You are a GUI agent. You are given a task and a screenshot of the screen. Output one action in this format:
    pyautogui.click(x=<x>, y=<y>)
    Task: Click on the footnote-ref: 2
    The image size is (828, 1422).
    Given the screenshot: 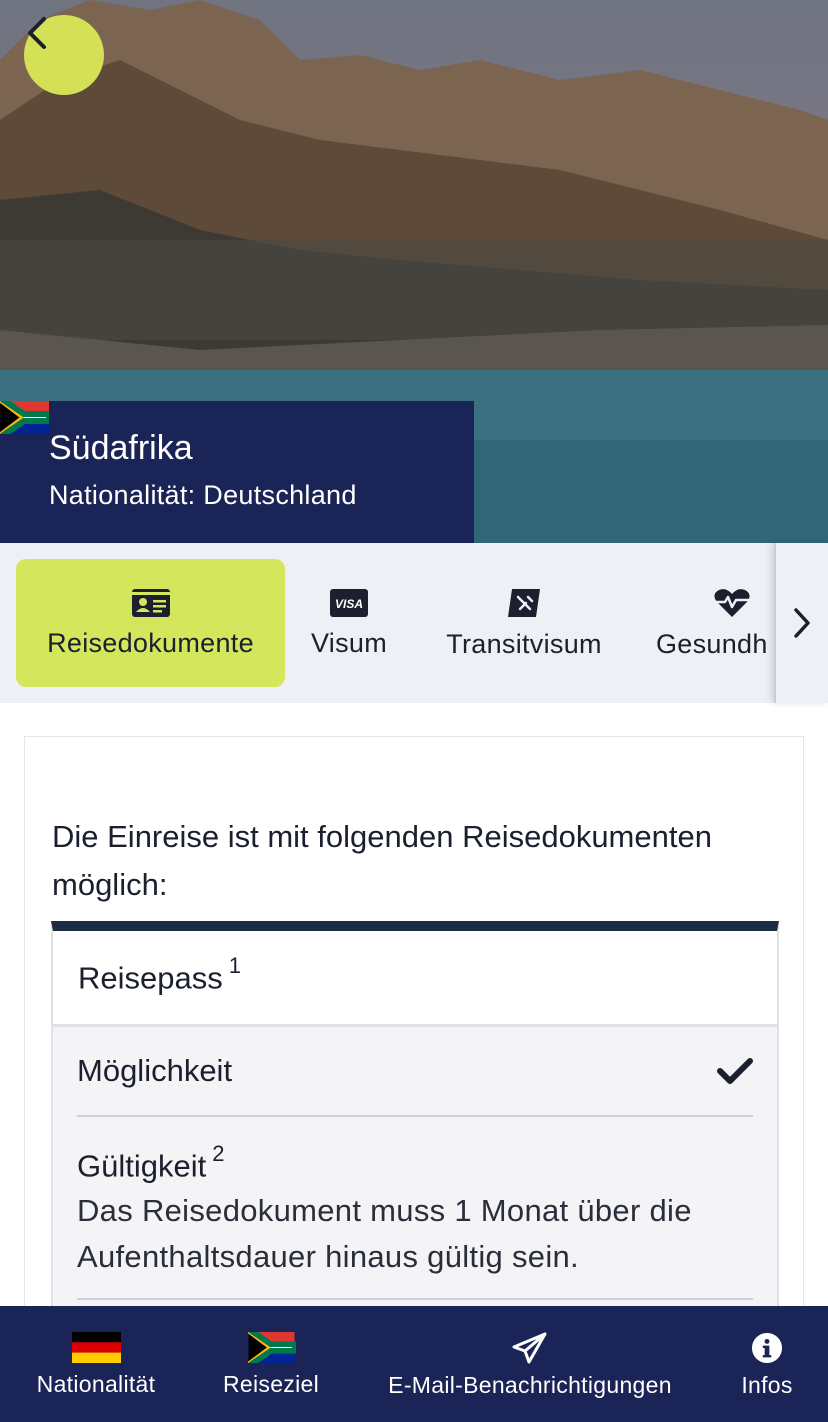 What is the action you would take?
    pyautogui.click(x=218, y=1153)
    